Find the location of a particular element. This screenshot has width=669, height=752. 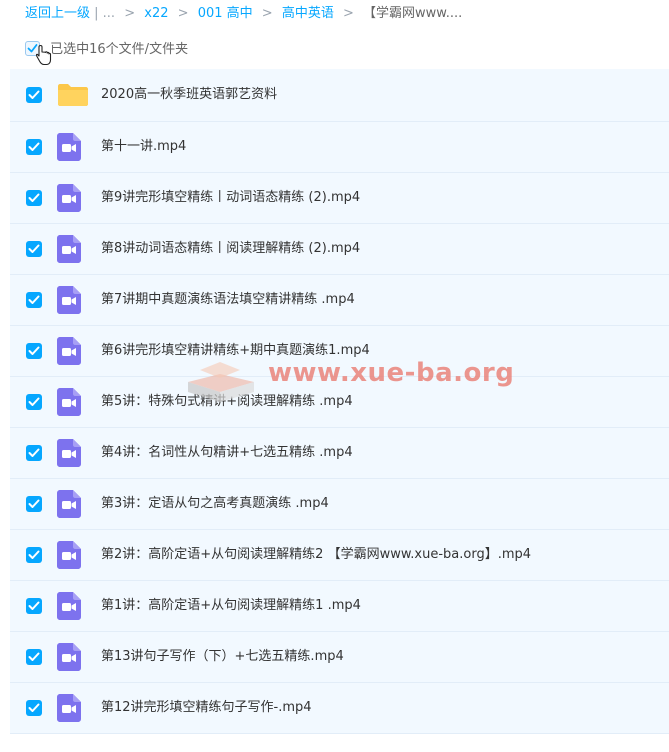

folder-icon is located at coordinates (73, 95).